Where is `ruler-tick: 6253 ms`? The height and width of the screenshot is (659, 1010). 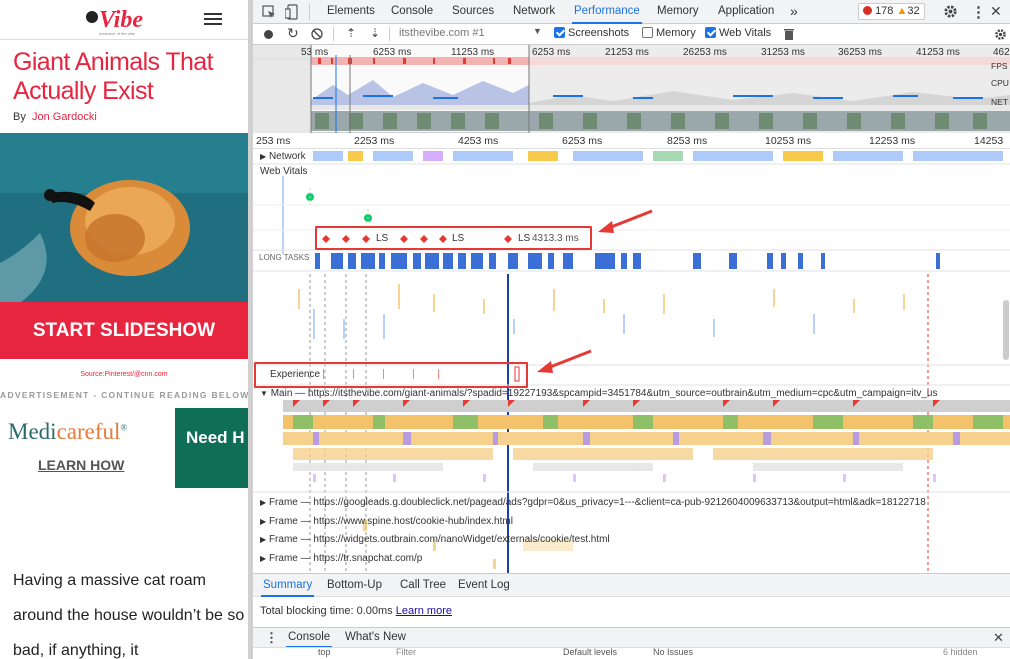
ruler-tick: 6253 ms is located at coordinates (582, 141).